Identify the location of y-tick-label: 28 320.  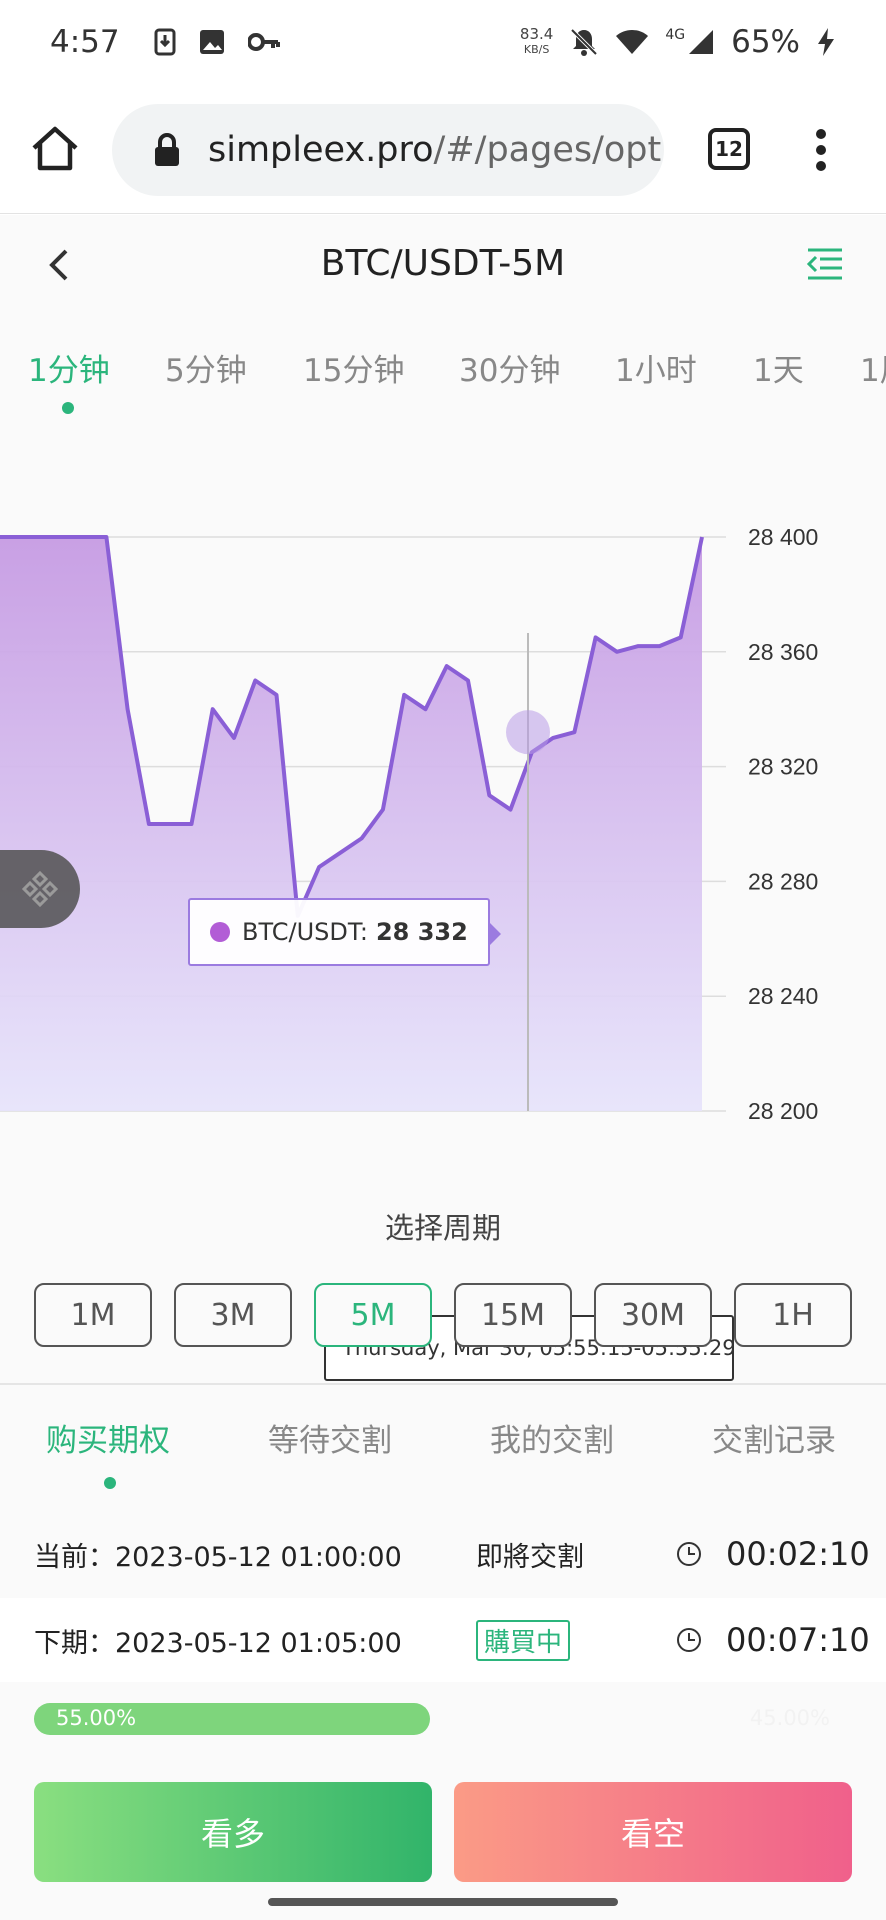
(783, 767).